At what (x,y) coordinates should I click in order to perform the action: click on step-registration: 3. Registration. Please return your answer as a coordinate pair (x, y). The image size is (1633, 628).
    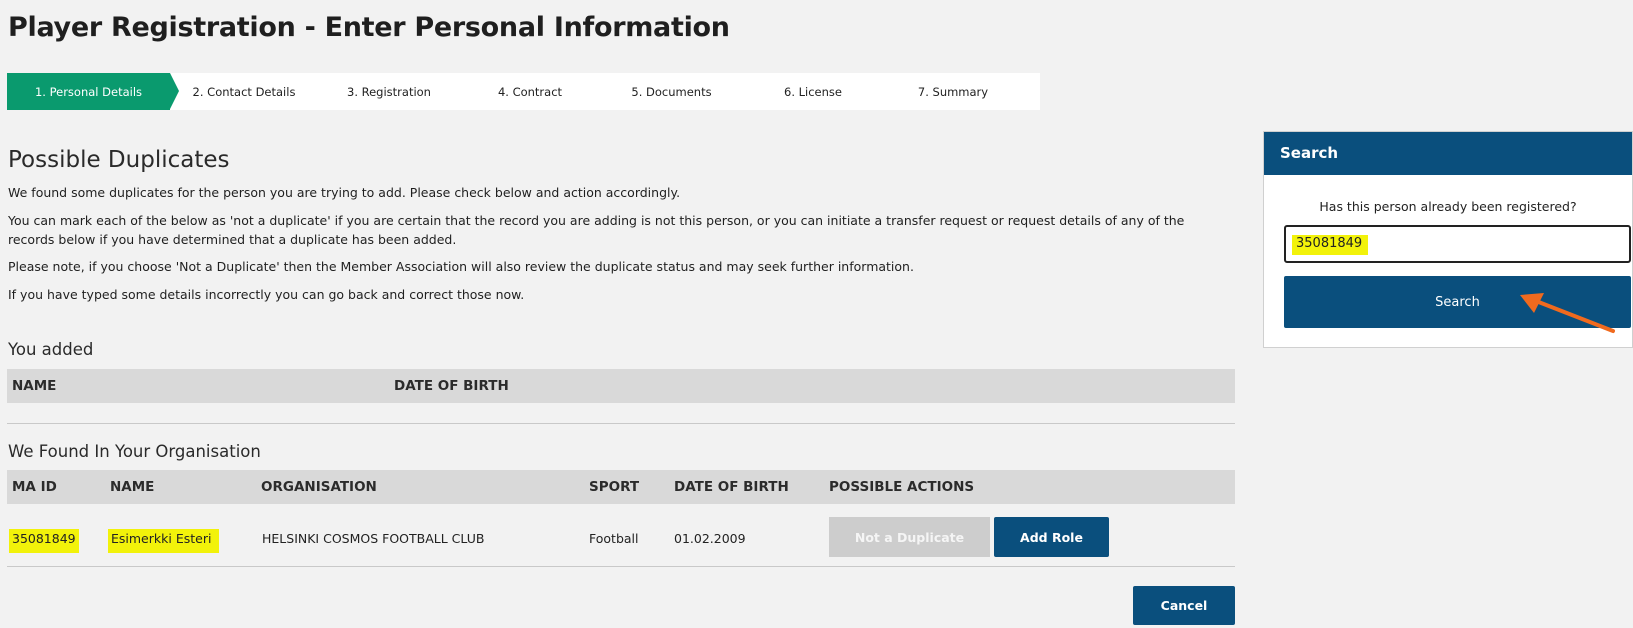
    Looking at the image, I should click on (389, 91).